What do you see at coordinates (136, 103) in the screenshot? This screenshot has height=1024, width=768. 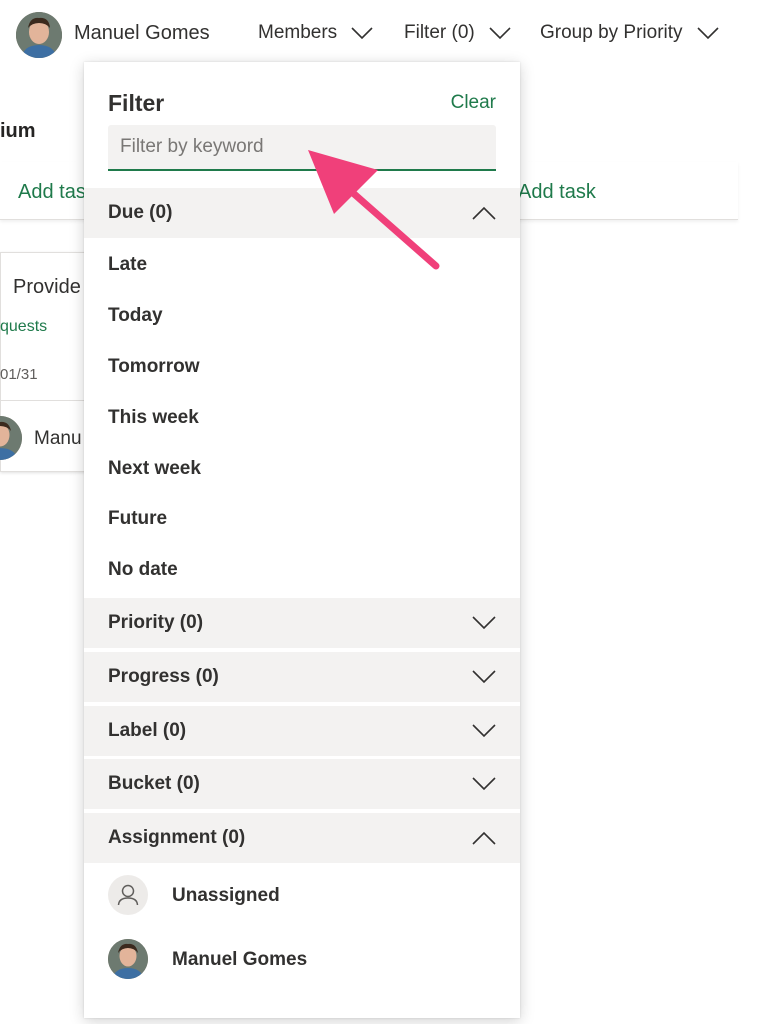 I see `filter-panel-title: Filter` at bounding box center [136, 103].